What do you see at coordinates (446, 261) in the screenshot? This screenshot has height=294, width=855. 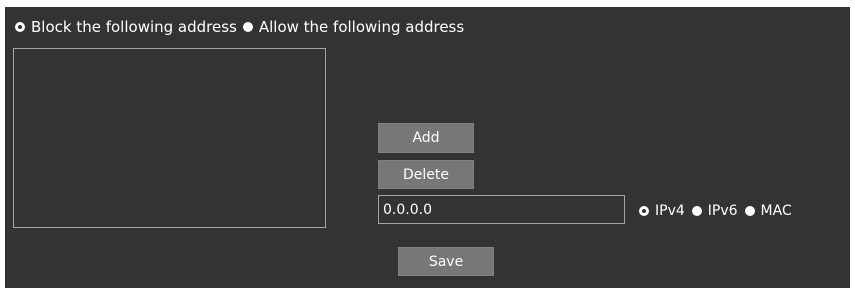 I see `save-button: Save` at bounding box center [446, 261].